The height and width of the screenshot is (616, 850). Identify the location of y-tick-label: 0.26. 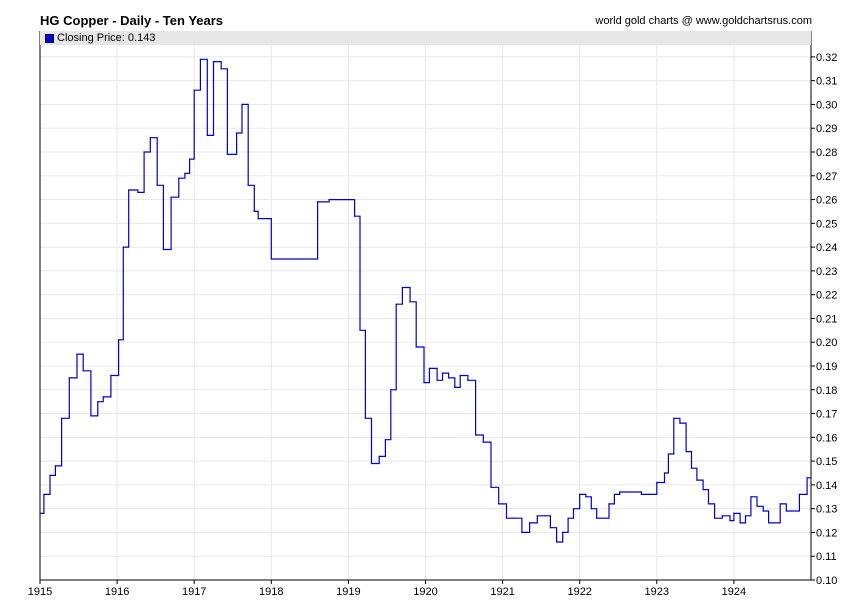
(826, 201).